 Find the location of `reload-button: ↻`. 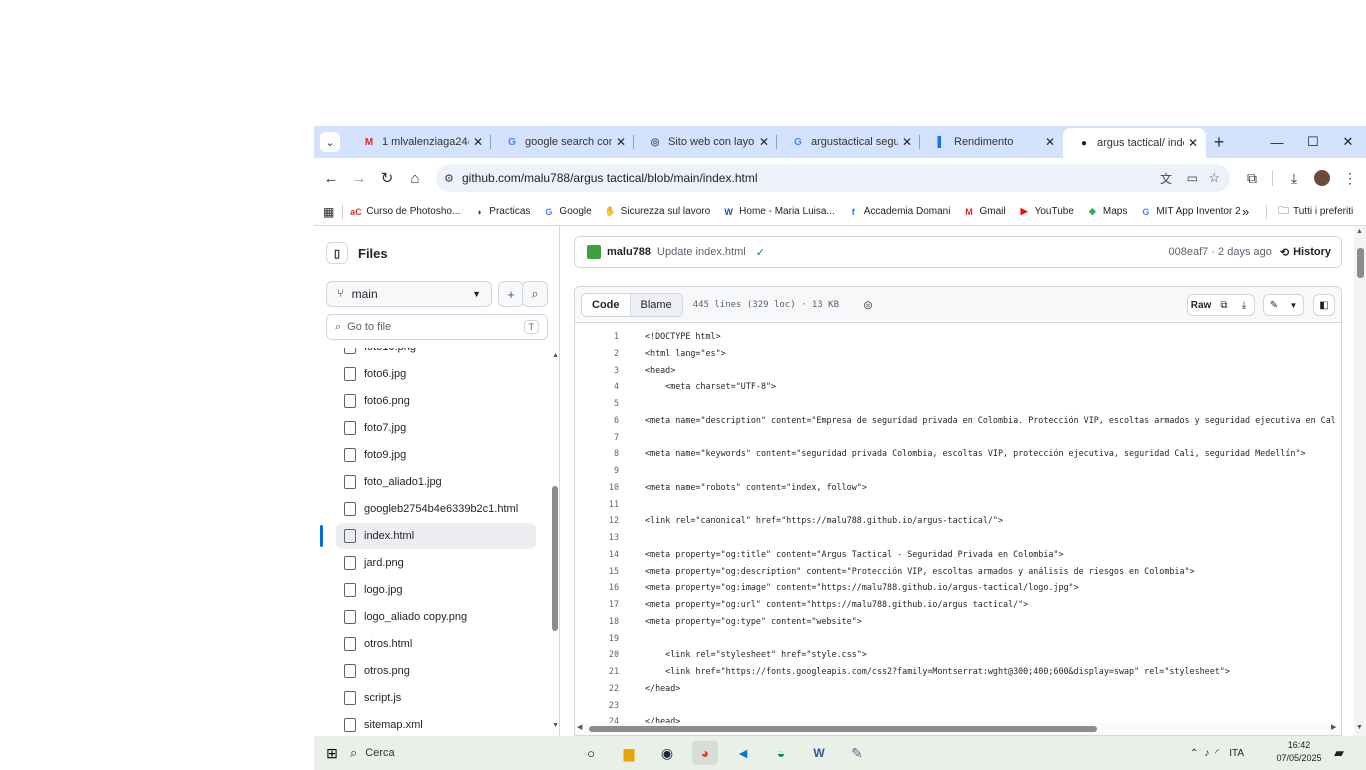

reload-button: ↻ is located at coordinates (387, 178).